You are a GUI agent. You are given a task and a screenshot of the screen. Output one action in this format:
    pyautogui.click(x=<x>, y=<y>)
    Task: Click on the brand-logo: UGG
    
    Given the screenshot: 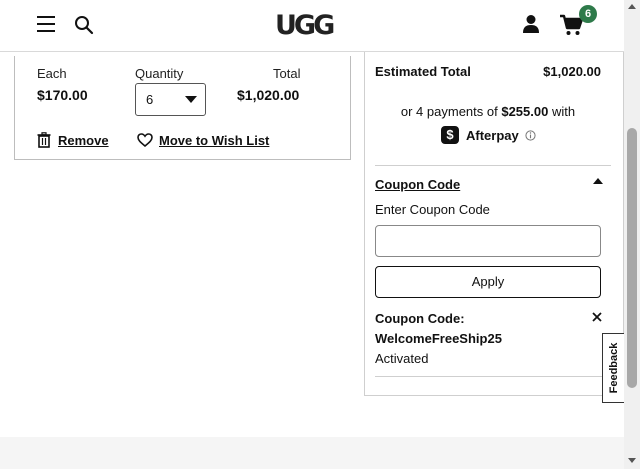 What is the action you would take?
    pyautogui.click(x=308, y=26)
    